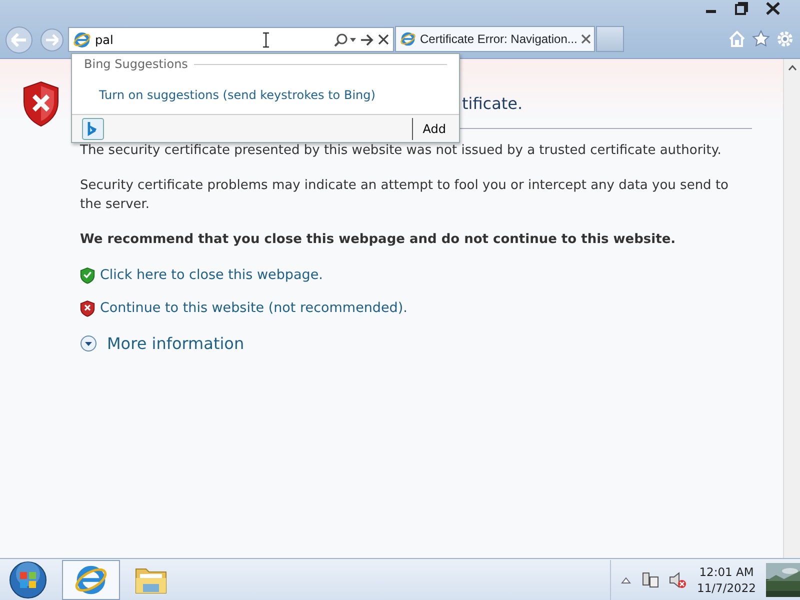  Describe the element at coordinates (28, 580) in the screenshot. I see `start-button` at that location.